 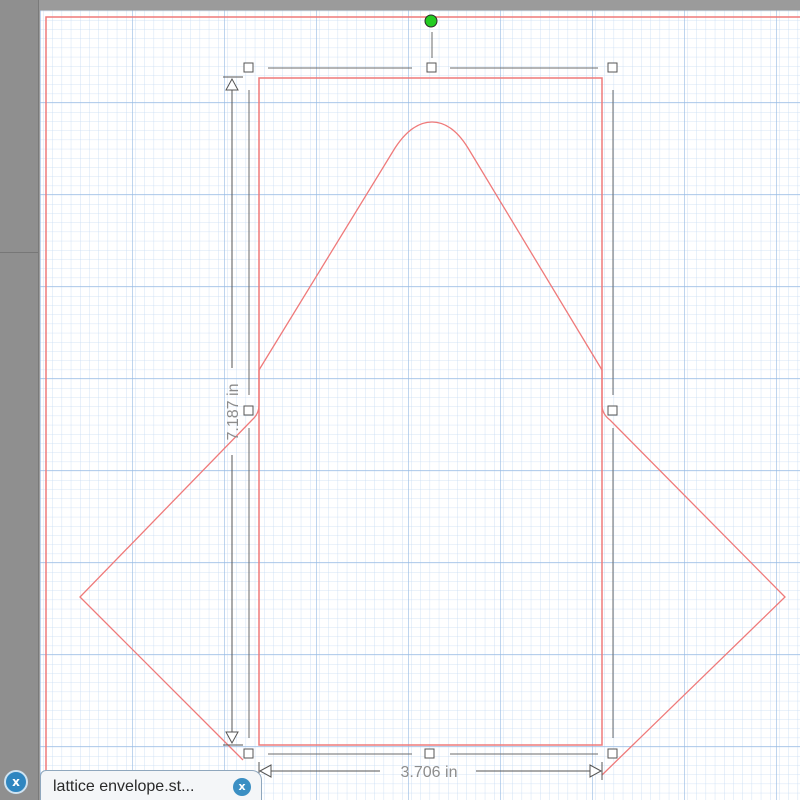 I want to click on resize-handle-middle-right, so click(x=612, y=410).